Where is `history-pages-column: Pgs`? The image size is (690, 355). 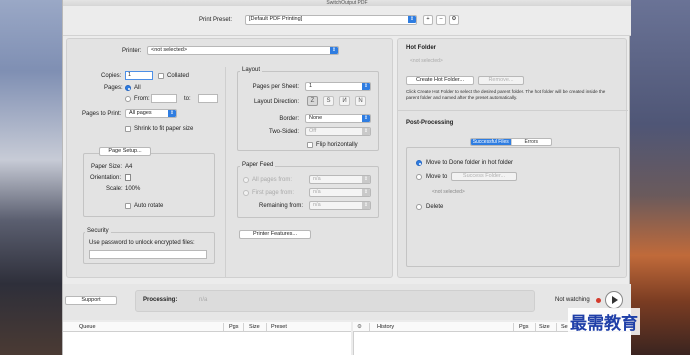 history-pages-column: Pgs is located at coordinates (523, 327).